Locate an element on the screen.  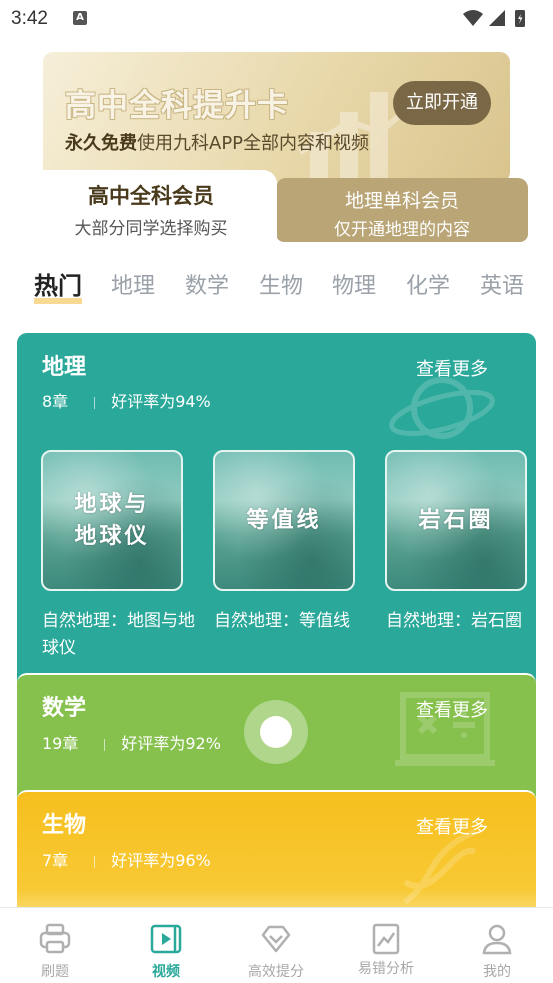
course-thumbnail: 地球与 地球仪 is located at coordinates (112, 520).